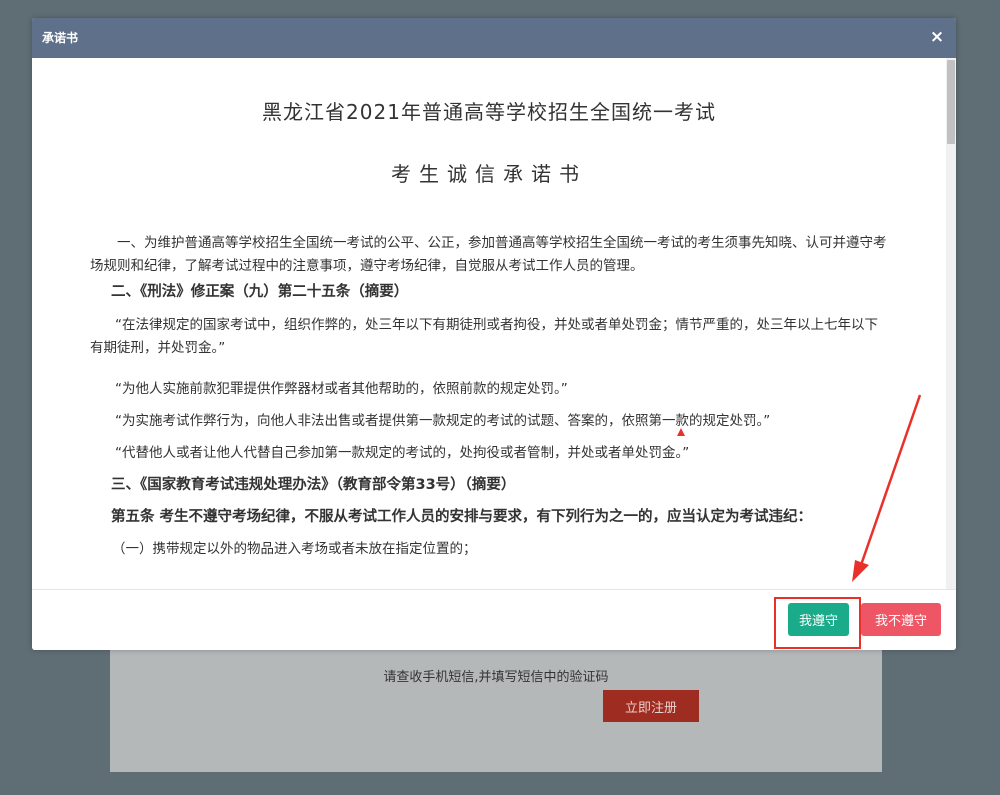 Image resolution: width=1000 pixels, height=795 pixels. I want to click on section-heading-criminal-law: 二、《刑法》修正案（九）第二十五条（摘要）, so click(260, 292).